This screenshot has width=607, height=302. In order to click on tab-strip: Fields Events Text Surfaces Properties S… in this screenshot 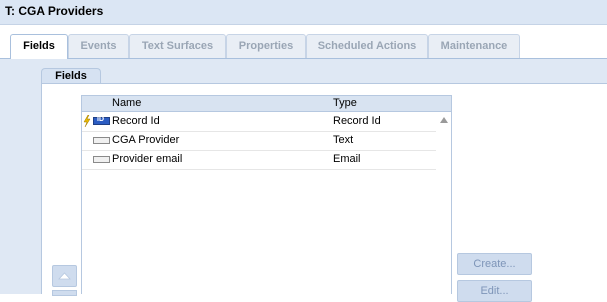, I will do `click(303, 46)`.